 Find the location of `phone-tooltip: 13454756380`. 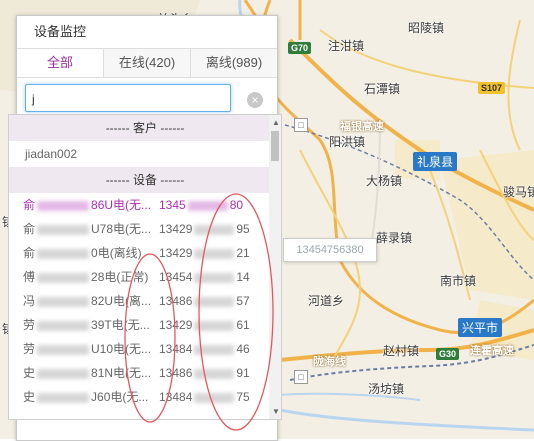

phone-tooltip: 13454756380 is located at coordinates (330, 250).